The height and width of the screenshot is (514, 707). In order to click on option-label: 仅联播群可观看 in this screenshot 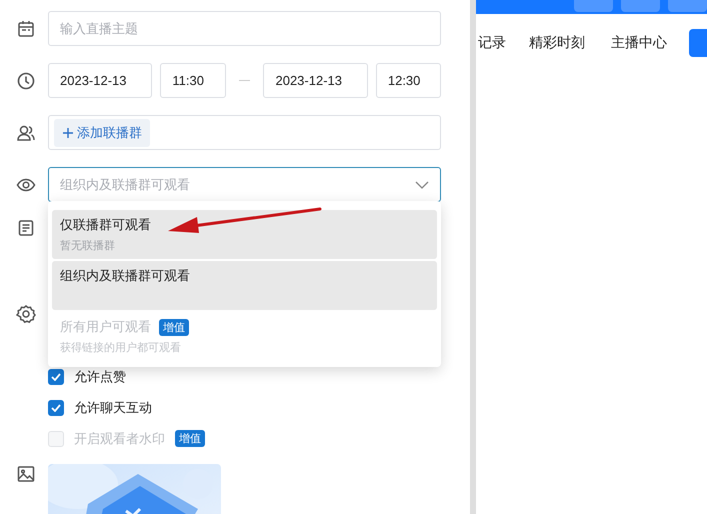, I will do `click(105, 225)`.